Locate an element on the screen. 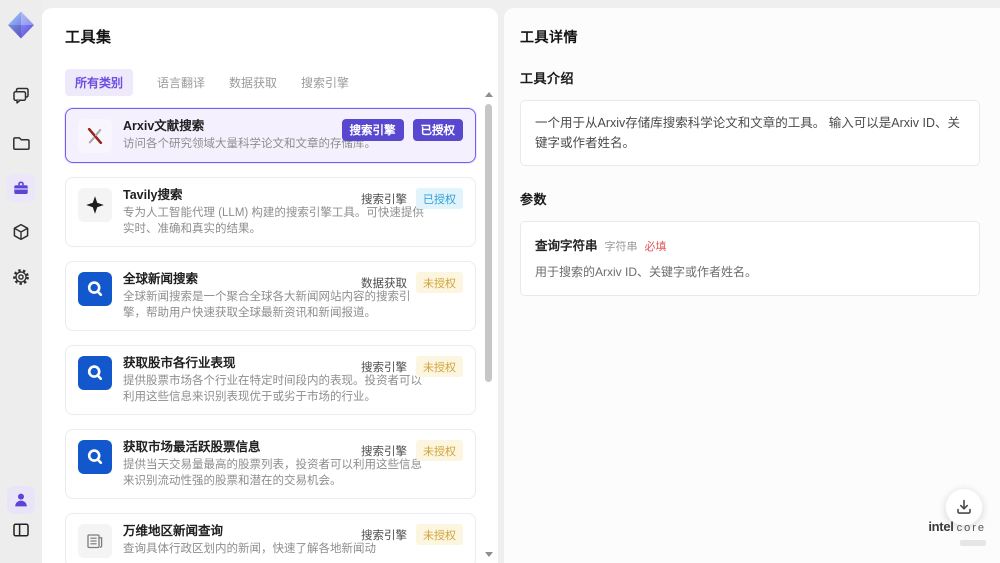  intel-core-logo: intel core is located at coordinates (957, 534).